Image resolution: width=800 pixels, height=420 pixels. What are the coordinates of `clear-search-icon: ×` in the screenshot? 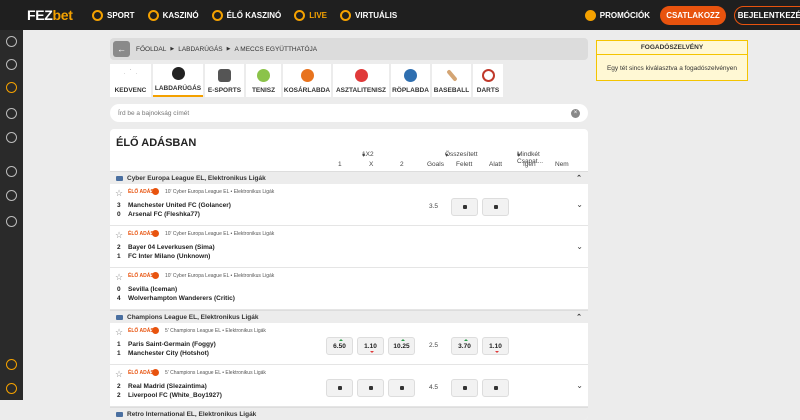 It's located at (575, 113).